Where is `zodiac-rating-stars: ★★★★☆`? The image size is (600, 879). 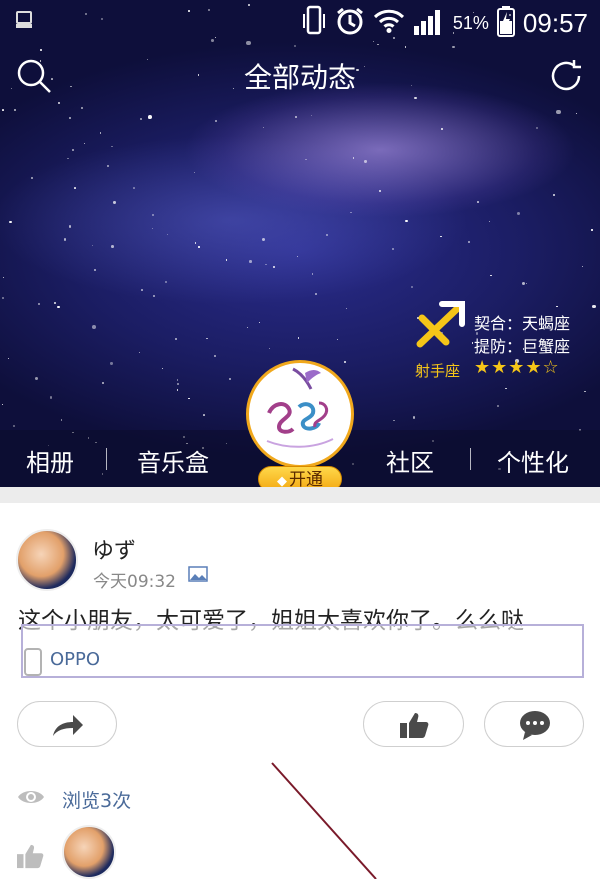 zodiac-rating-stars: ★★★★☆ is located at coordinates (517, 367).